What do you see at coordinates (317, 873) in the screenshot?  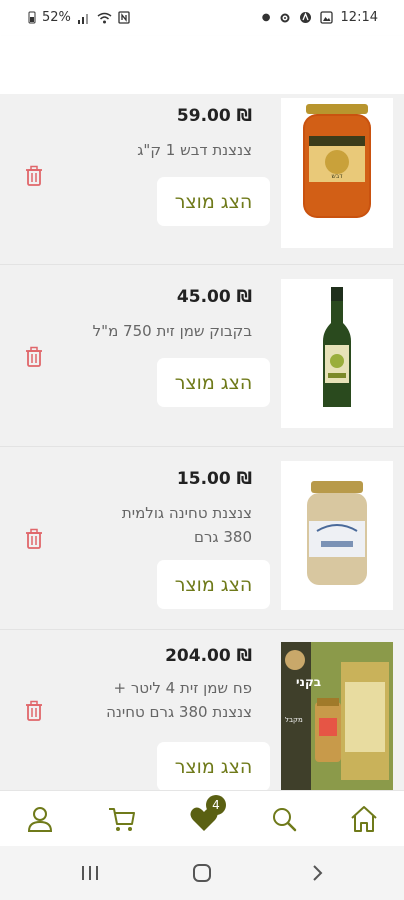 I see `back-icon` at bounding box center [317, 873].